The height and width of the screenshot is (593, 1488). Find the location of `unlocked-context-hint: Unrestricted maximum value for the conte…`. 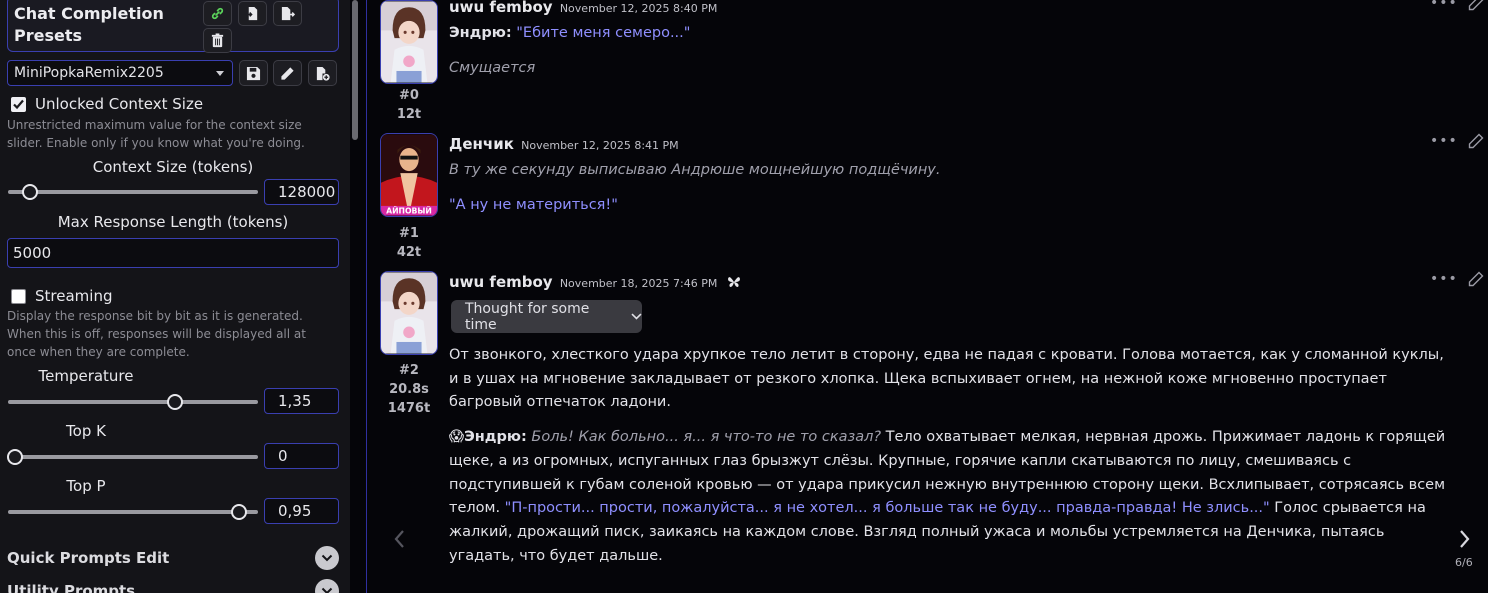

unlocked-context-hint: Unrestricted maximum value for the conte… is located at coordinates (156, 134).